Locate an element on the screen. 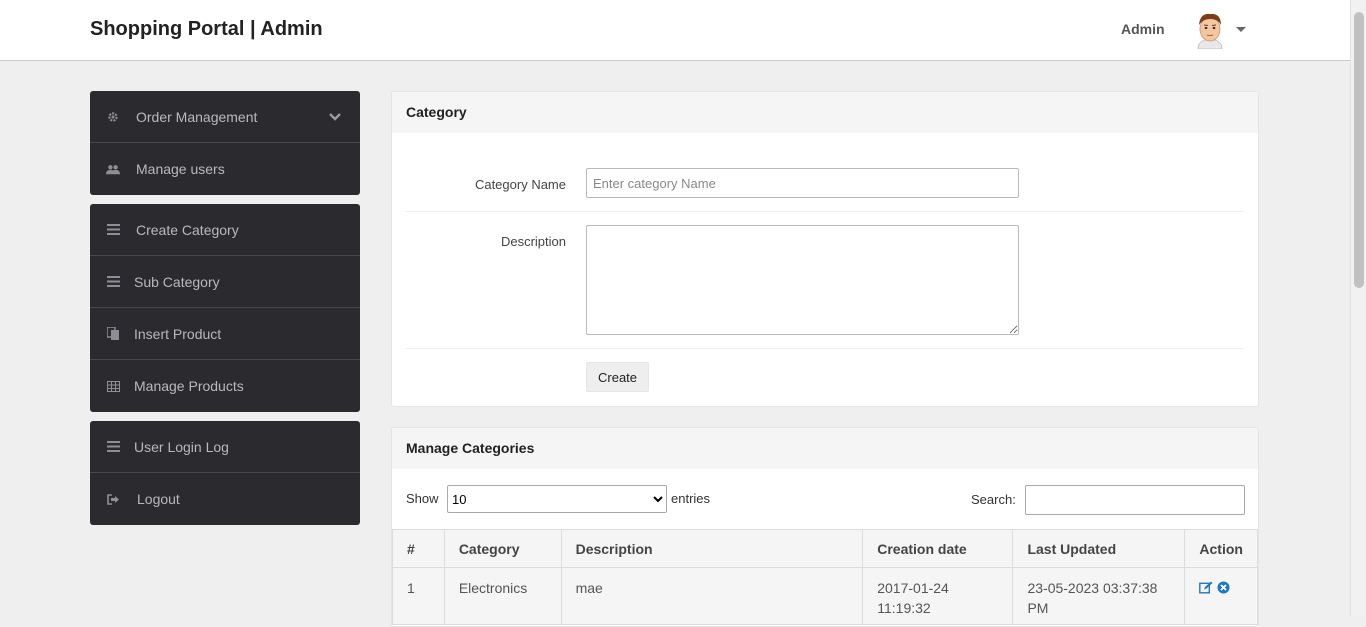 The width and height of the screenshot is (1366, 627). create-button: Create is located at coordinates (618, 377).